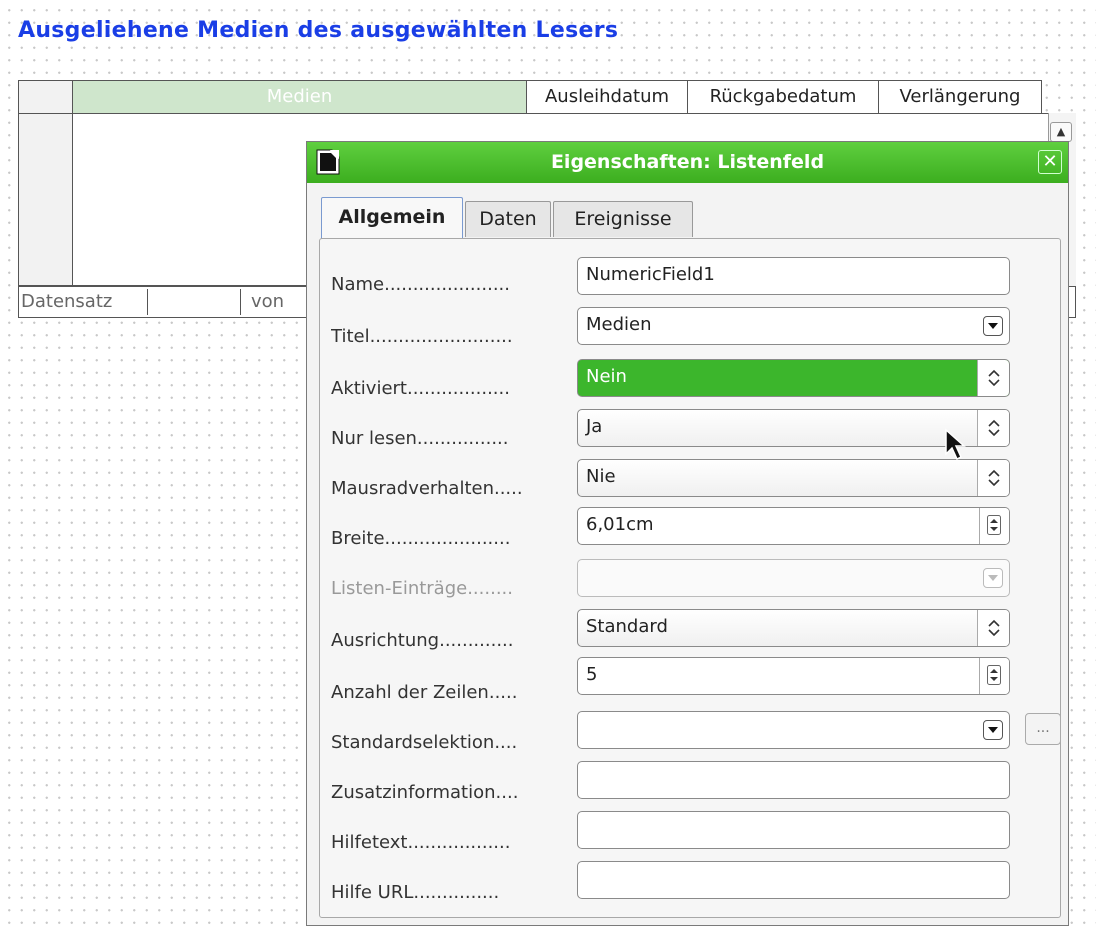 The image size is (1096, 932). Describe the element at coordinates (955, 444) in the screenshot. I see `mouse-pointer-icon` at that location.